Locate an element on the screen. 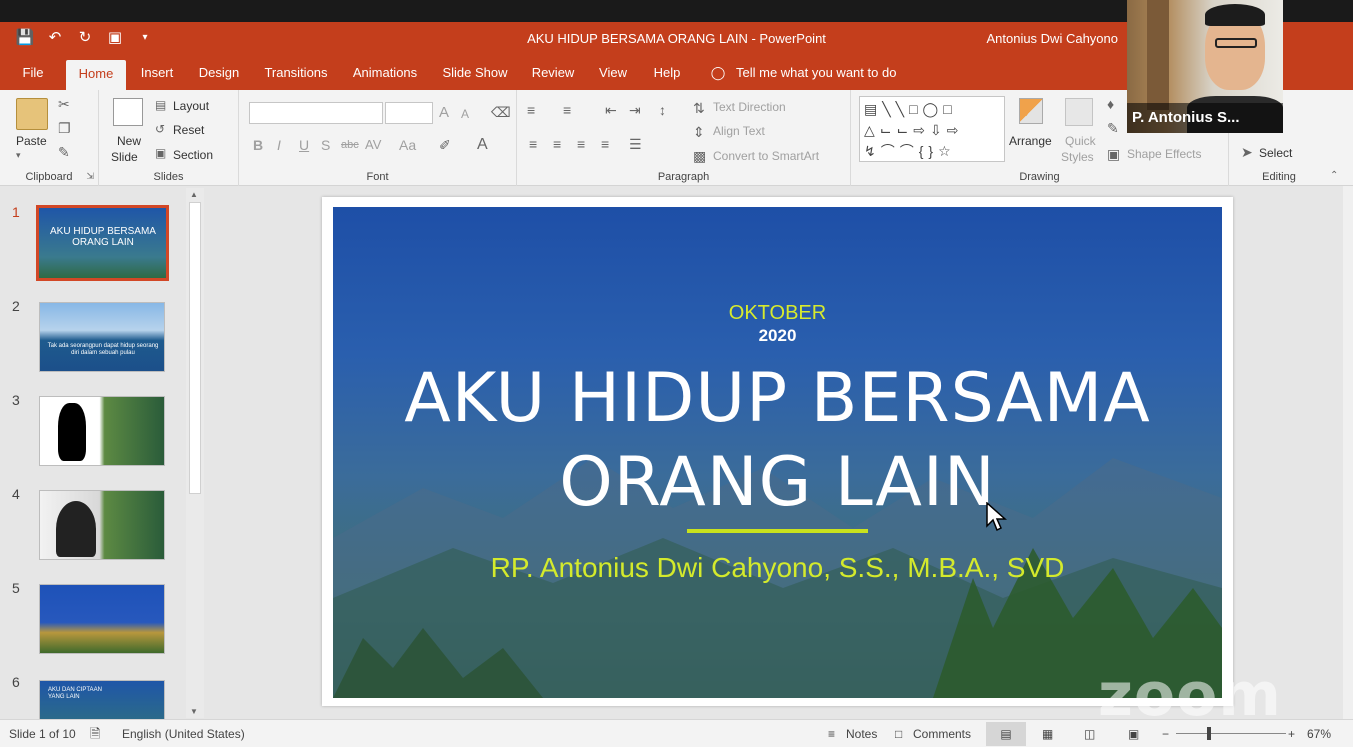 Image resolution: width=1353 pixels, height=747 pixels. bullets-icon: ≡ is located at coordinates (531, 110).